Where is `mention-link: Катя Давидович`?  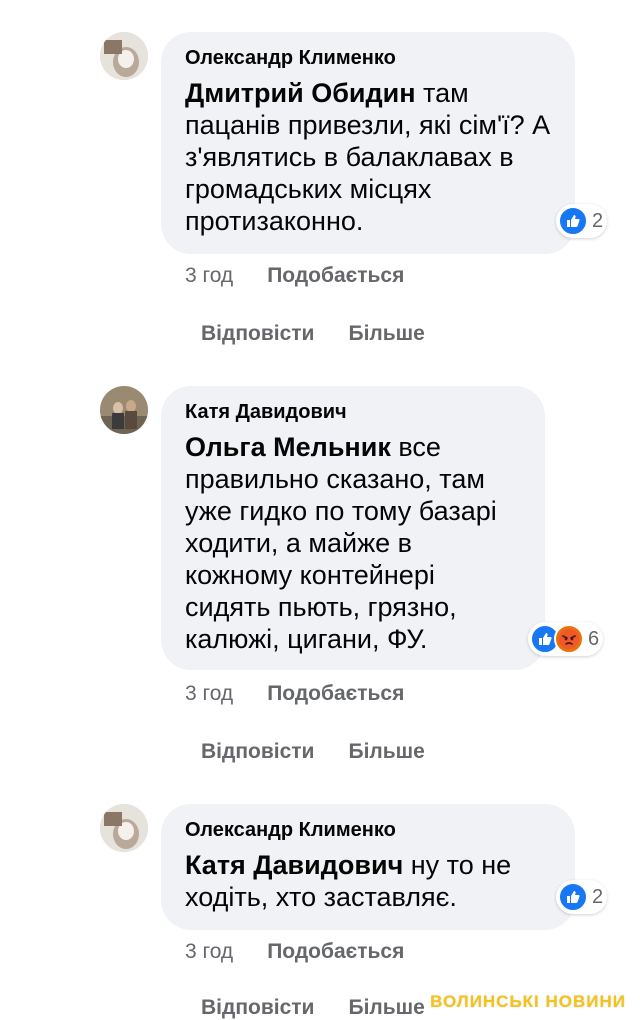 mention-link: Катя Давидович is located at coordinates (294, 865).